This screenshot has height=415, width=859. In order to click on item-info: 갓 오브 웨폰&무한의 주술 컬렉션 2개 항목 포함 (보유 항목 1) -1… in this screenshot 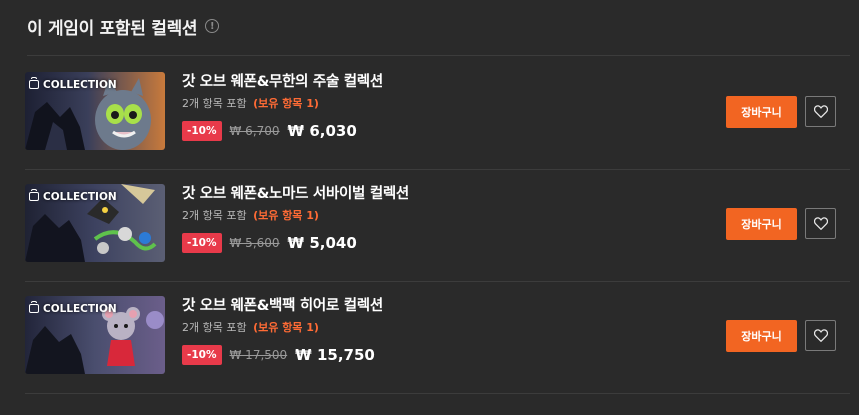, I will do `click(282, 106)`.